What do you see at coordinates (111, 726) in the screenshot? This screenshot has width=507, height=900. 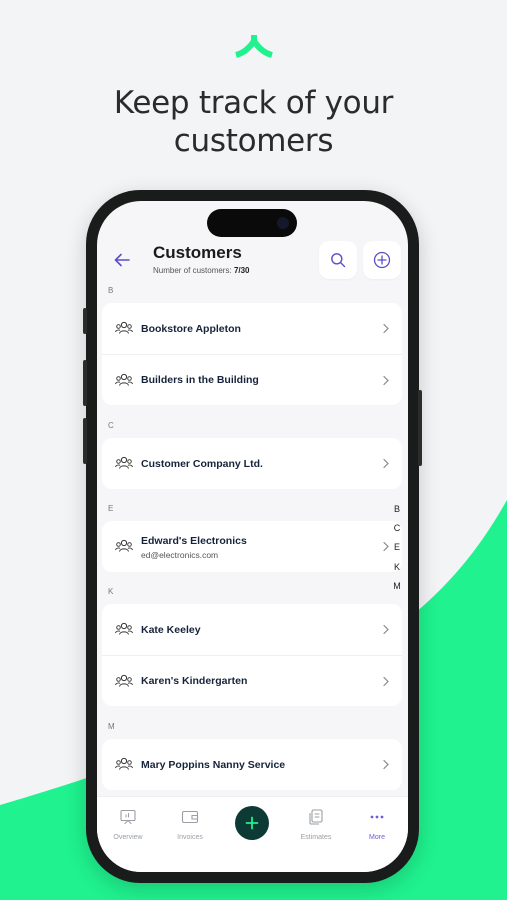 I see `section-header-m: M` at bounding box center [111, 726].